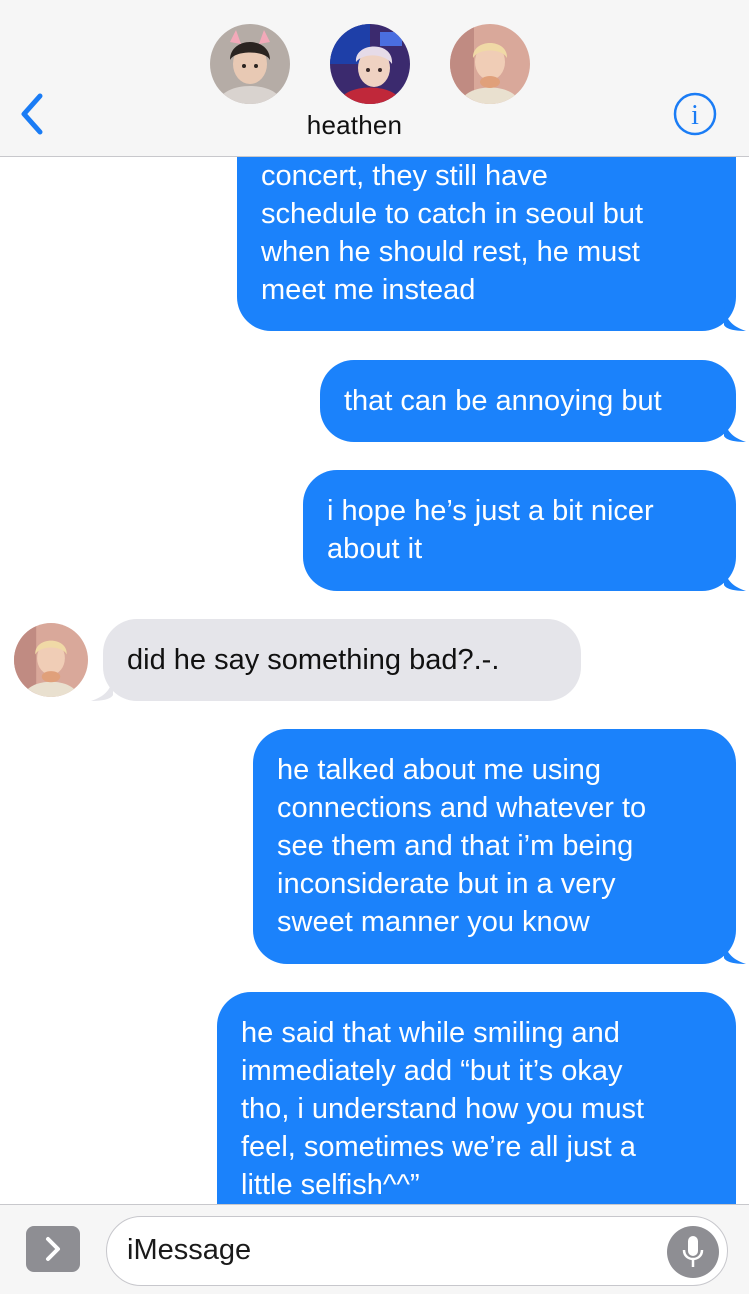  What do you see at coordinates (430, 1033) in the screenshot?
I see `message-line: he said that while smiling and` at bounding box center [430, 1033].